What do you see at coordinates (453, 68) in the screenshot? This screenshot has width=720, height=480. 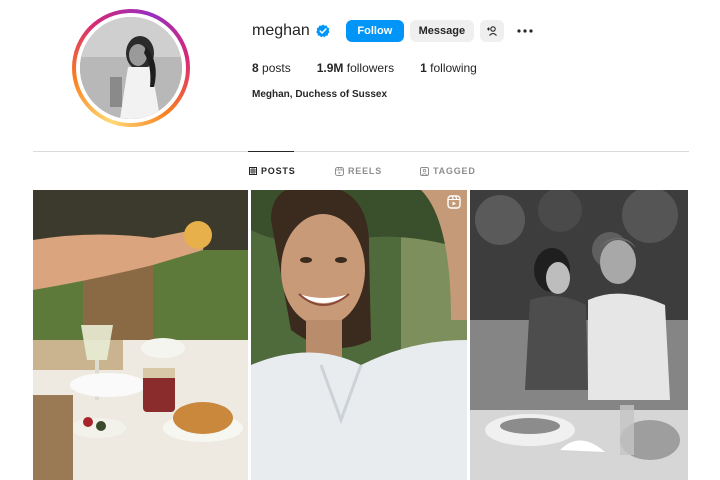 I see `following-label: following` at bounding box center [453, 68].